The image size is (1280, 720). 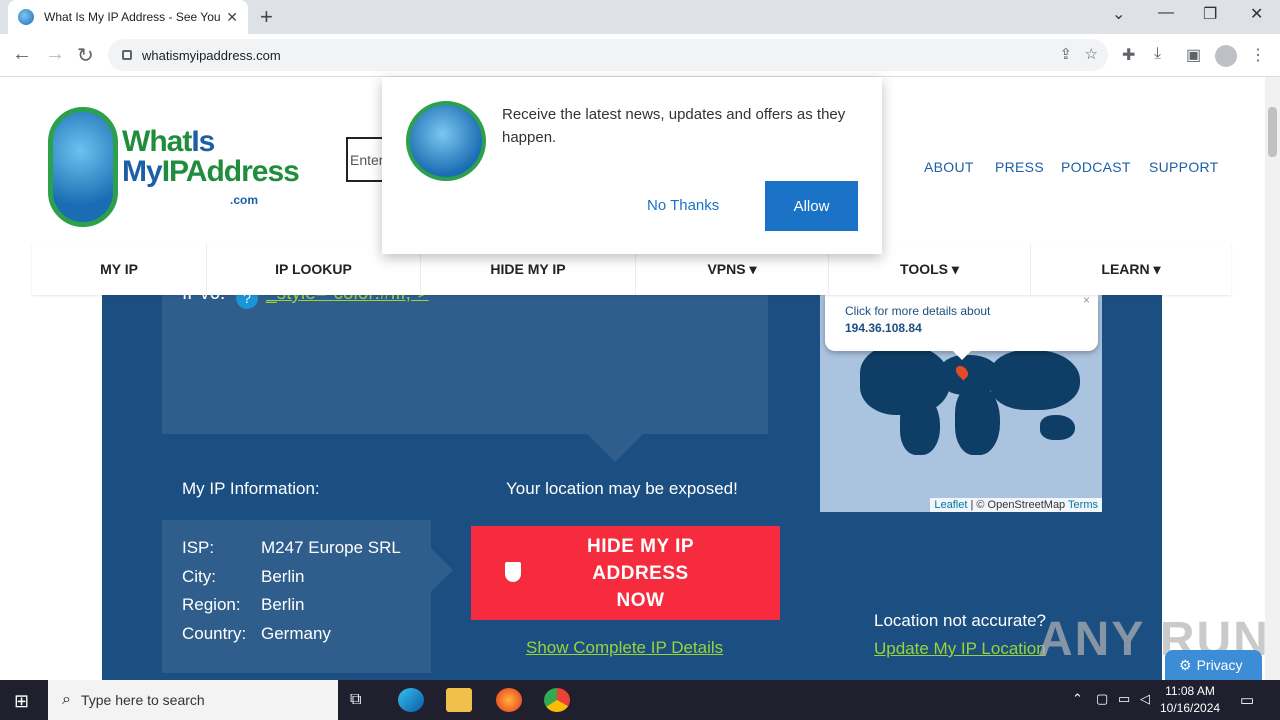 I want to click on system-clock: 11:08 AM 10/16/2024, so click(x=1190, y=700).